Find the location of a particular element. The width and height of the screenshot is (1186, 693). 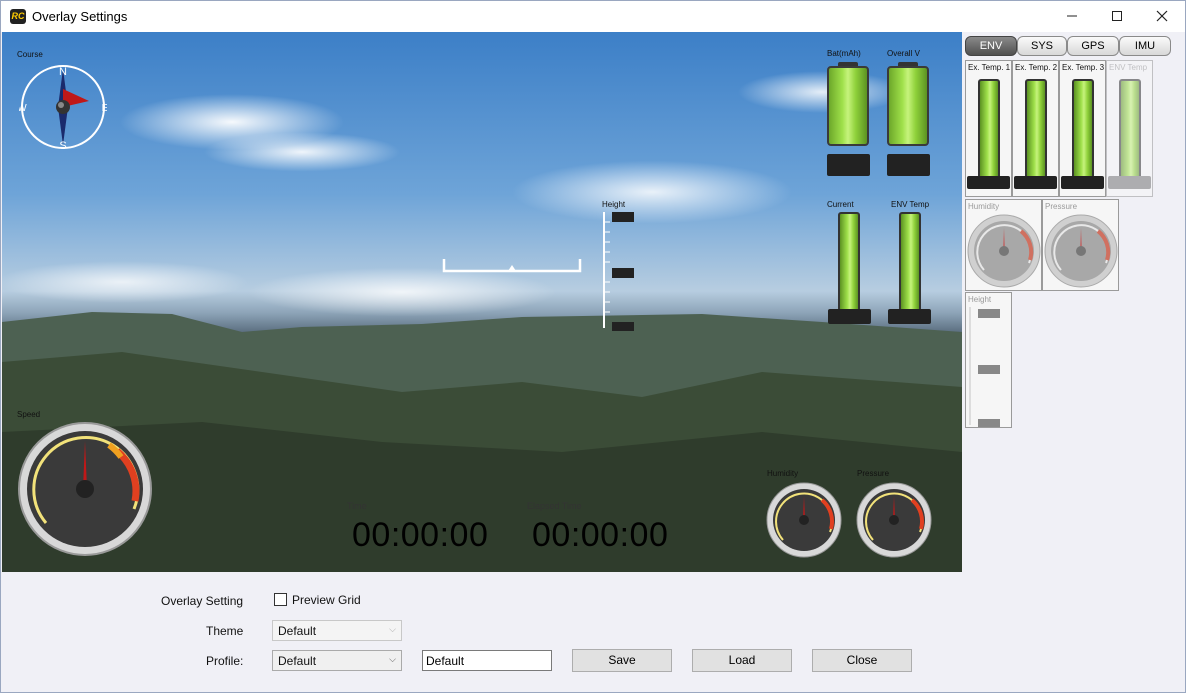

current-value-box is located at coordinates (849, 316).